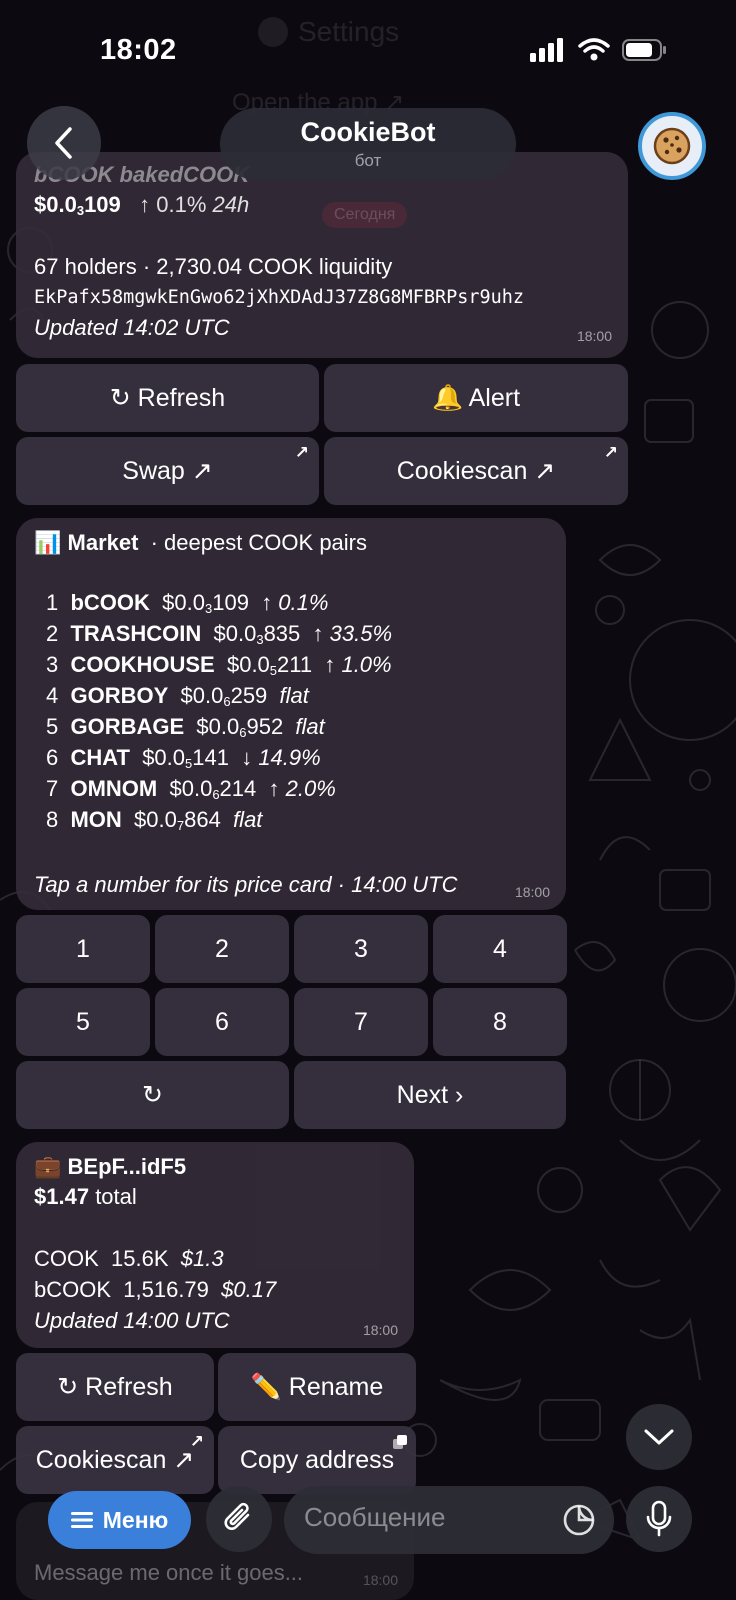  I want to click on message-input-container, so click(449, 1520).